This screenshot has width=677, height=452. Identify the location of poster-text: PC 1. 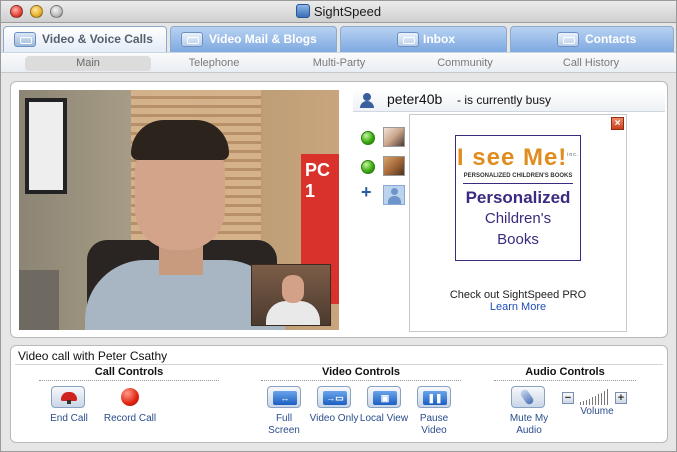
(318, 180).